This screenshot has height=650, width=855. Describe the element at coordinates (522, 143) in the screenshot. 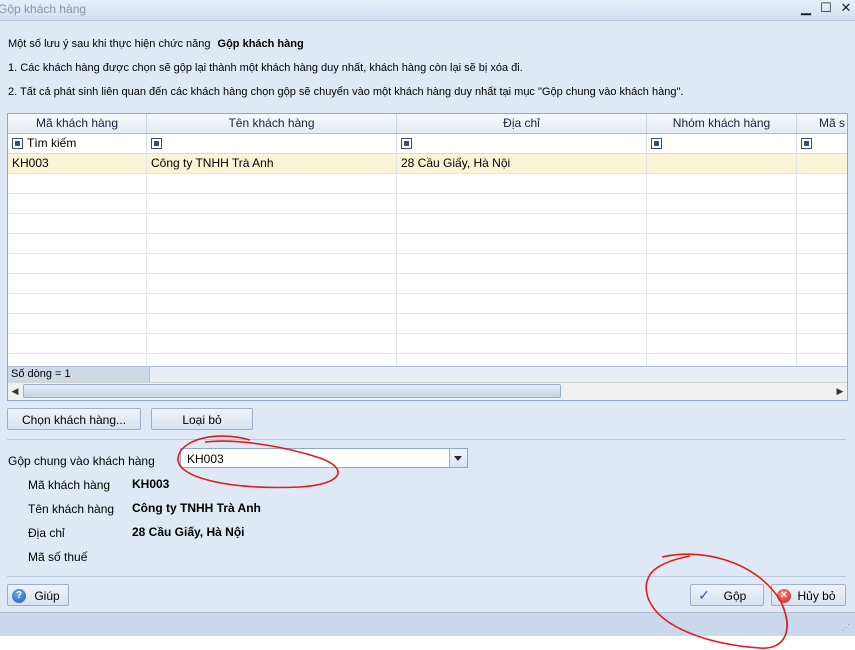

I see `search-cell-address` at that location.